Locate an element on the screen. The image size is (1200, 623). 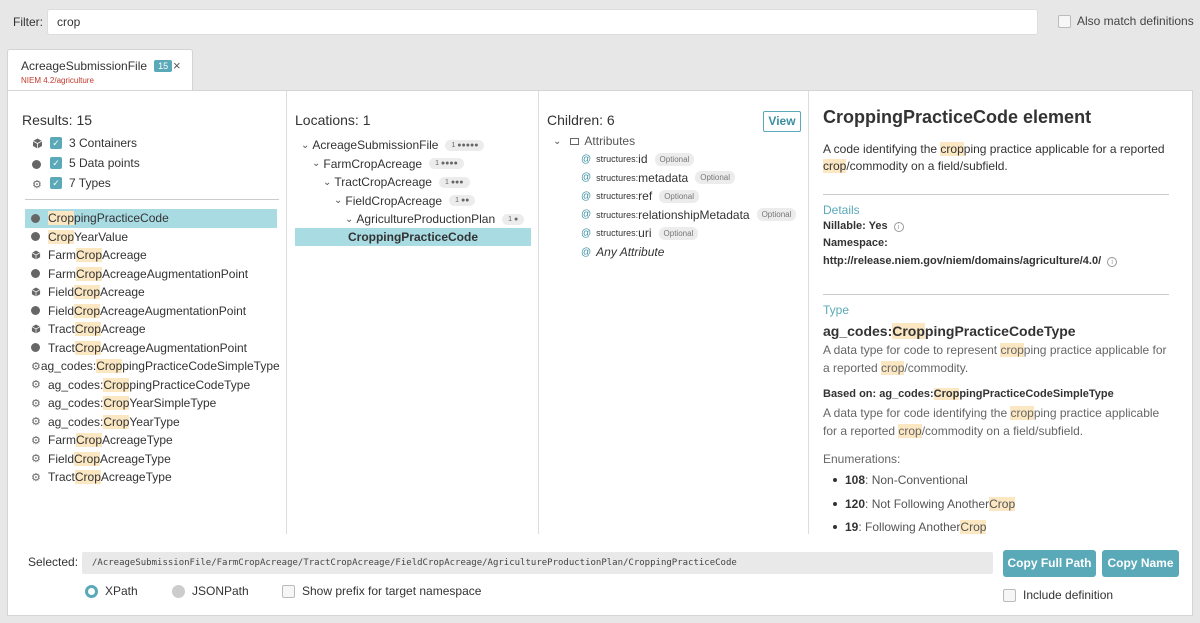
result-item: Crop pingPracticeCode is located at coordinates (151, 218).